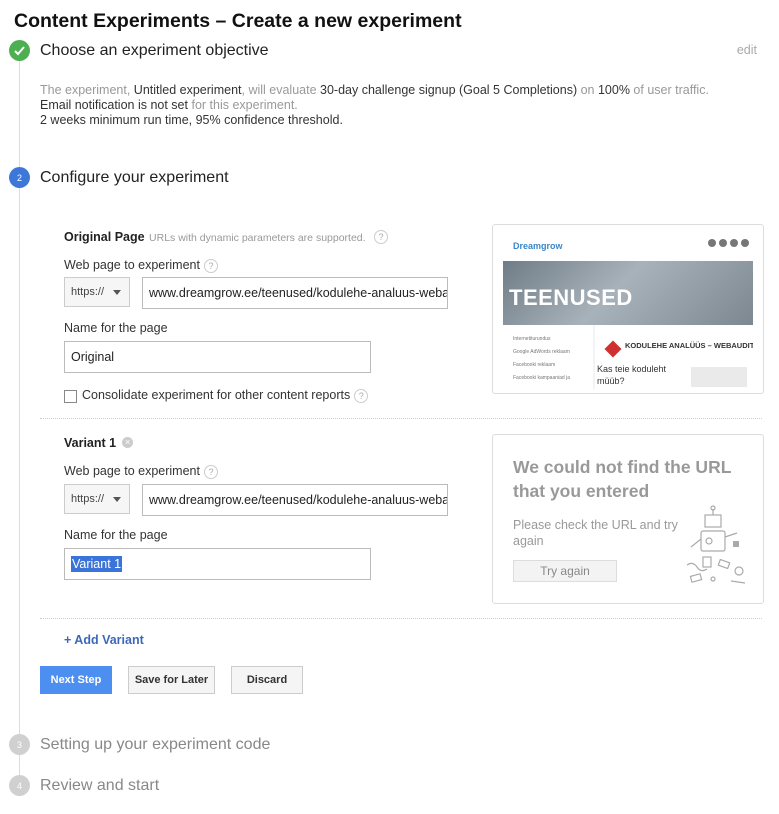  What do you see at coordinates (90, 443) in the screenshot?
I see `variant-heading: Variant 1` at bounding box center [90, 443].